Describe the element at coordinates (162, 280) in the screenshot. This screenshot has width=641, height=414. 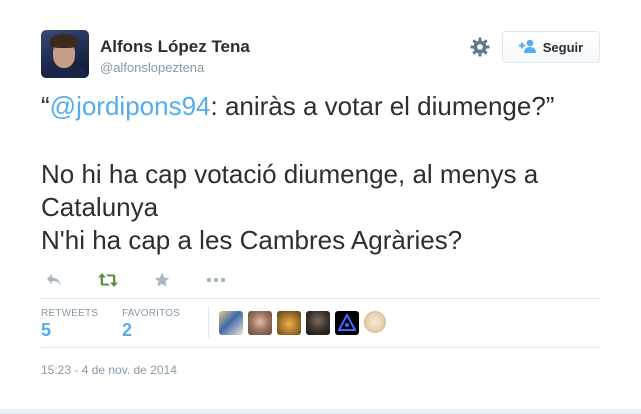
I see `favorite-star-icon` at that location.